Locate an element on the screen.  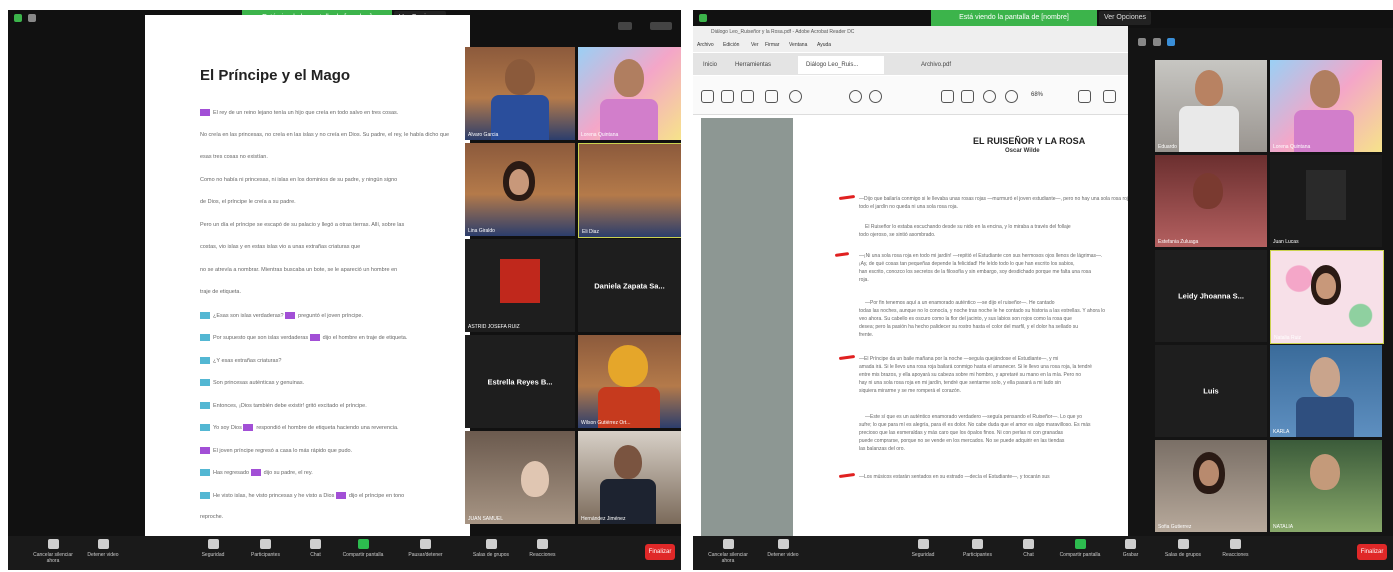
highlight-icon is located at coordinates (1109, 96).